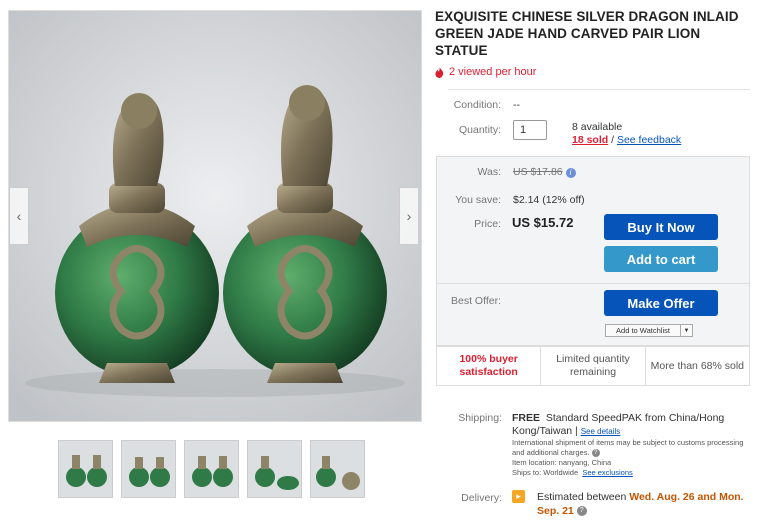  I want to click on flame-icon, so click(439, 72).